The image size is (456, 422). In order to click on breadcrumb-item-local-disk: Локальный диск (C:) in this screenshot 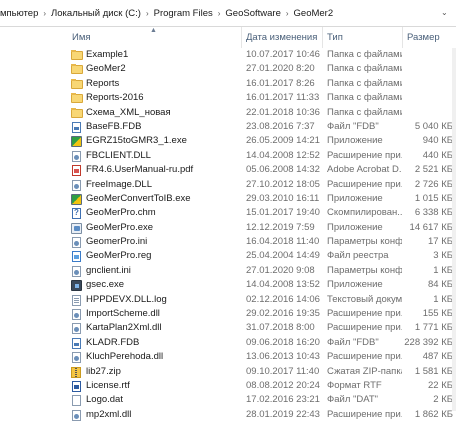, I will do `click(96, 13)`.